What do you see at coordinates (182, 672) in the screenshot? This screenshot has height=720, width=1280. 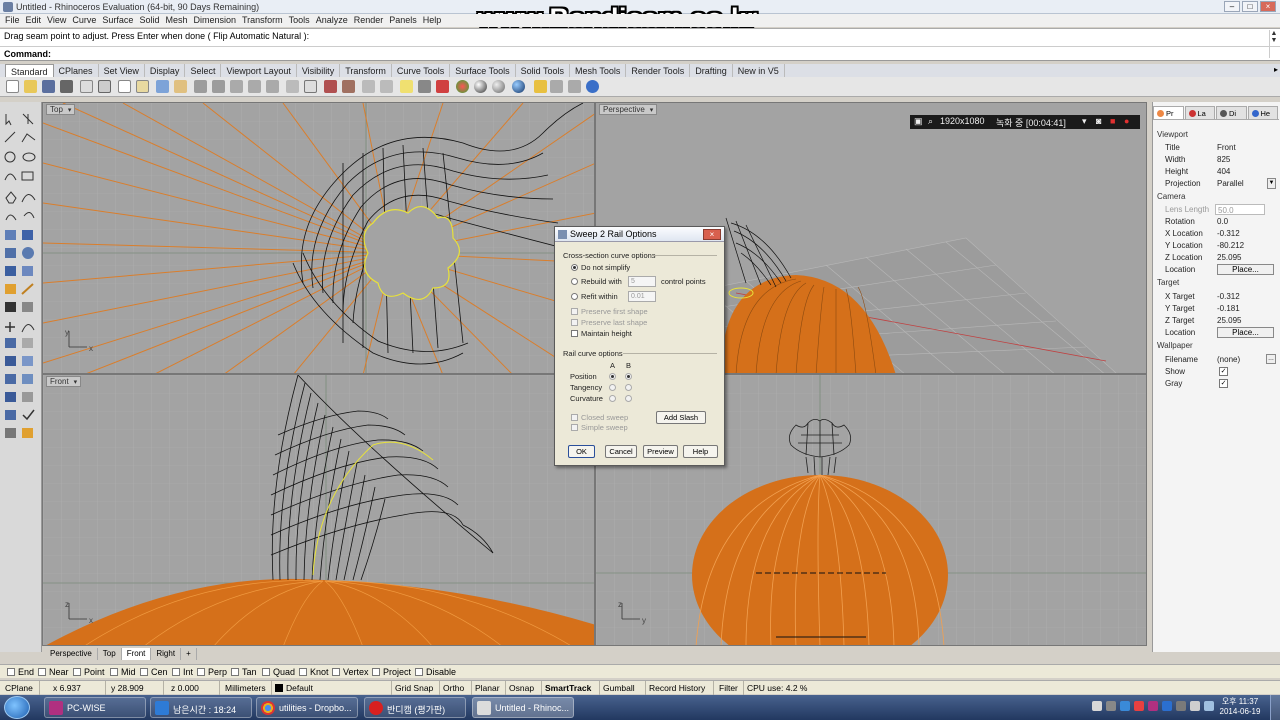 I see `osnap-int: Int` at bounding box center [182, 672].